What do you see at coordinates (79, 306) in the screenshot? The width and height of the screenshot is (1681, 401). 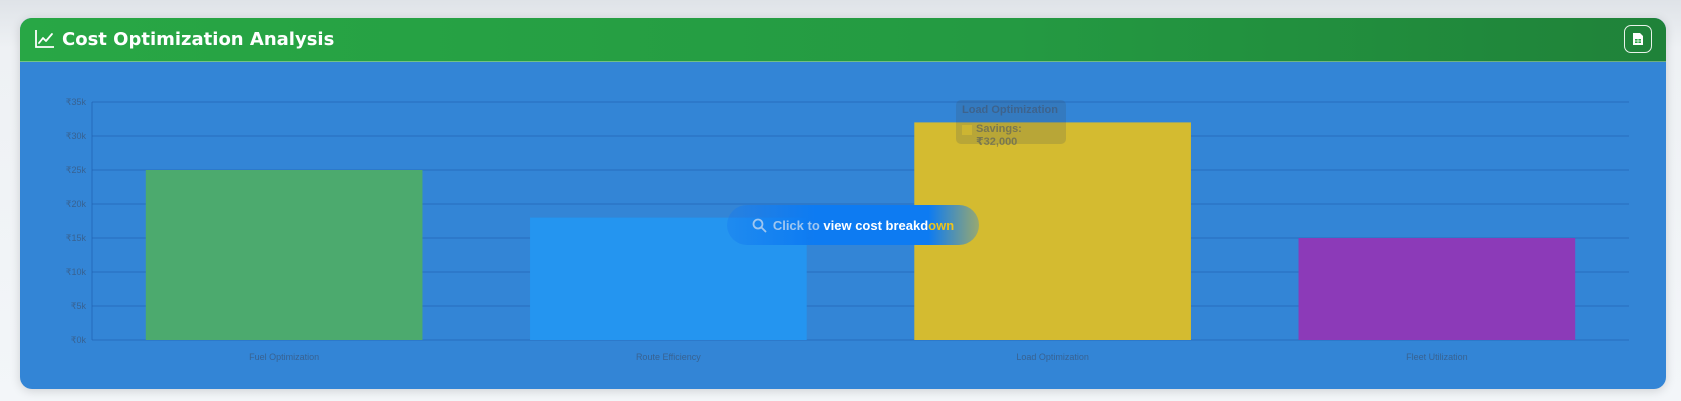 I see `y-tick-label: ₹5k` at bounding box center [79, 306].